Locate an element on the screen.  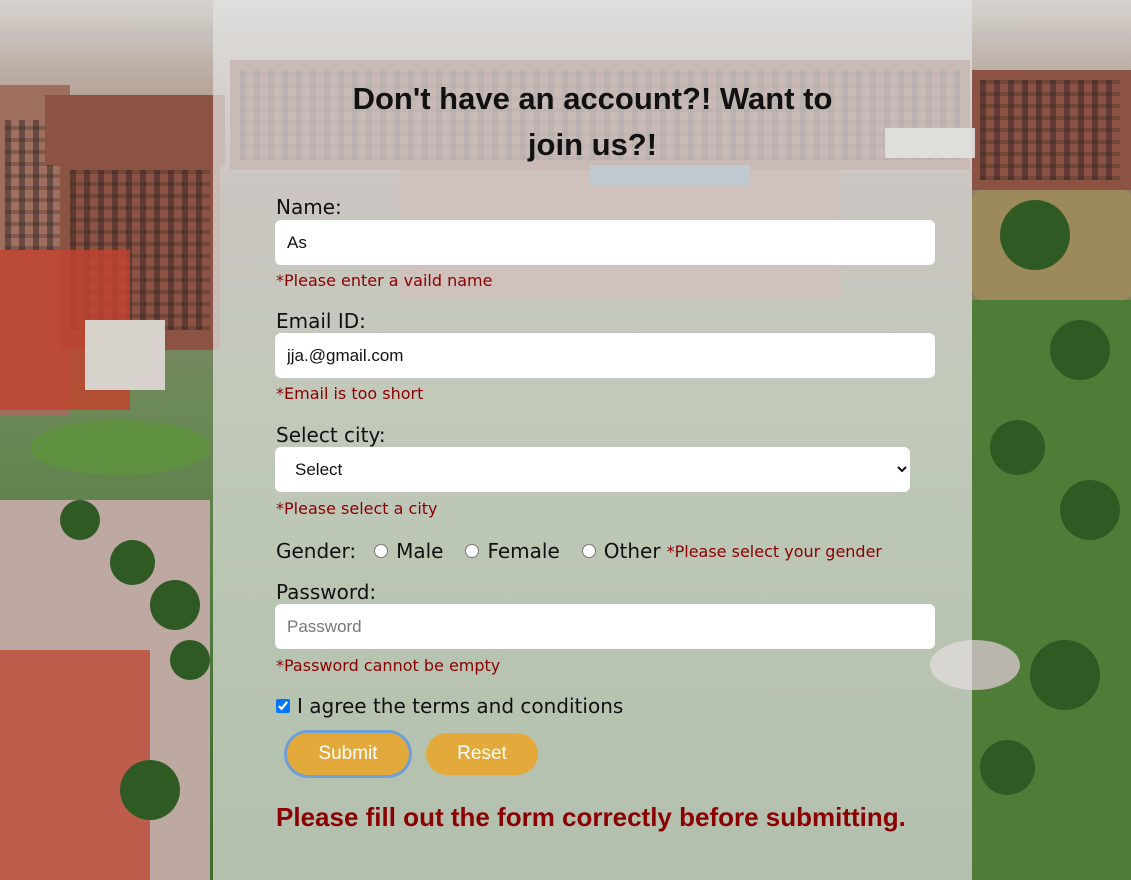
city-error: *Please select a city is located at coordinates (357, 508).